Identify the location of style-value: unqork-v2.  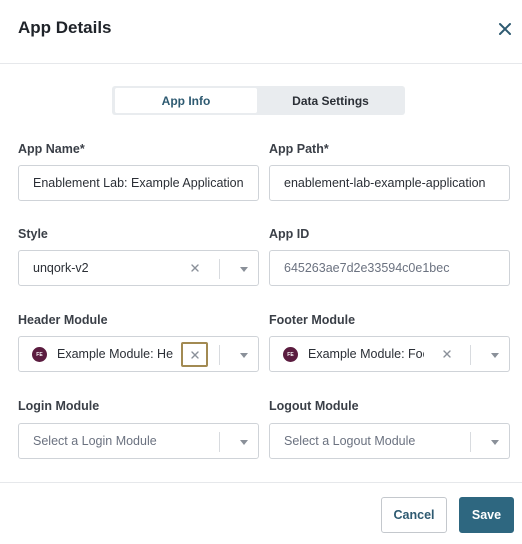
(61, 268).